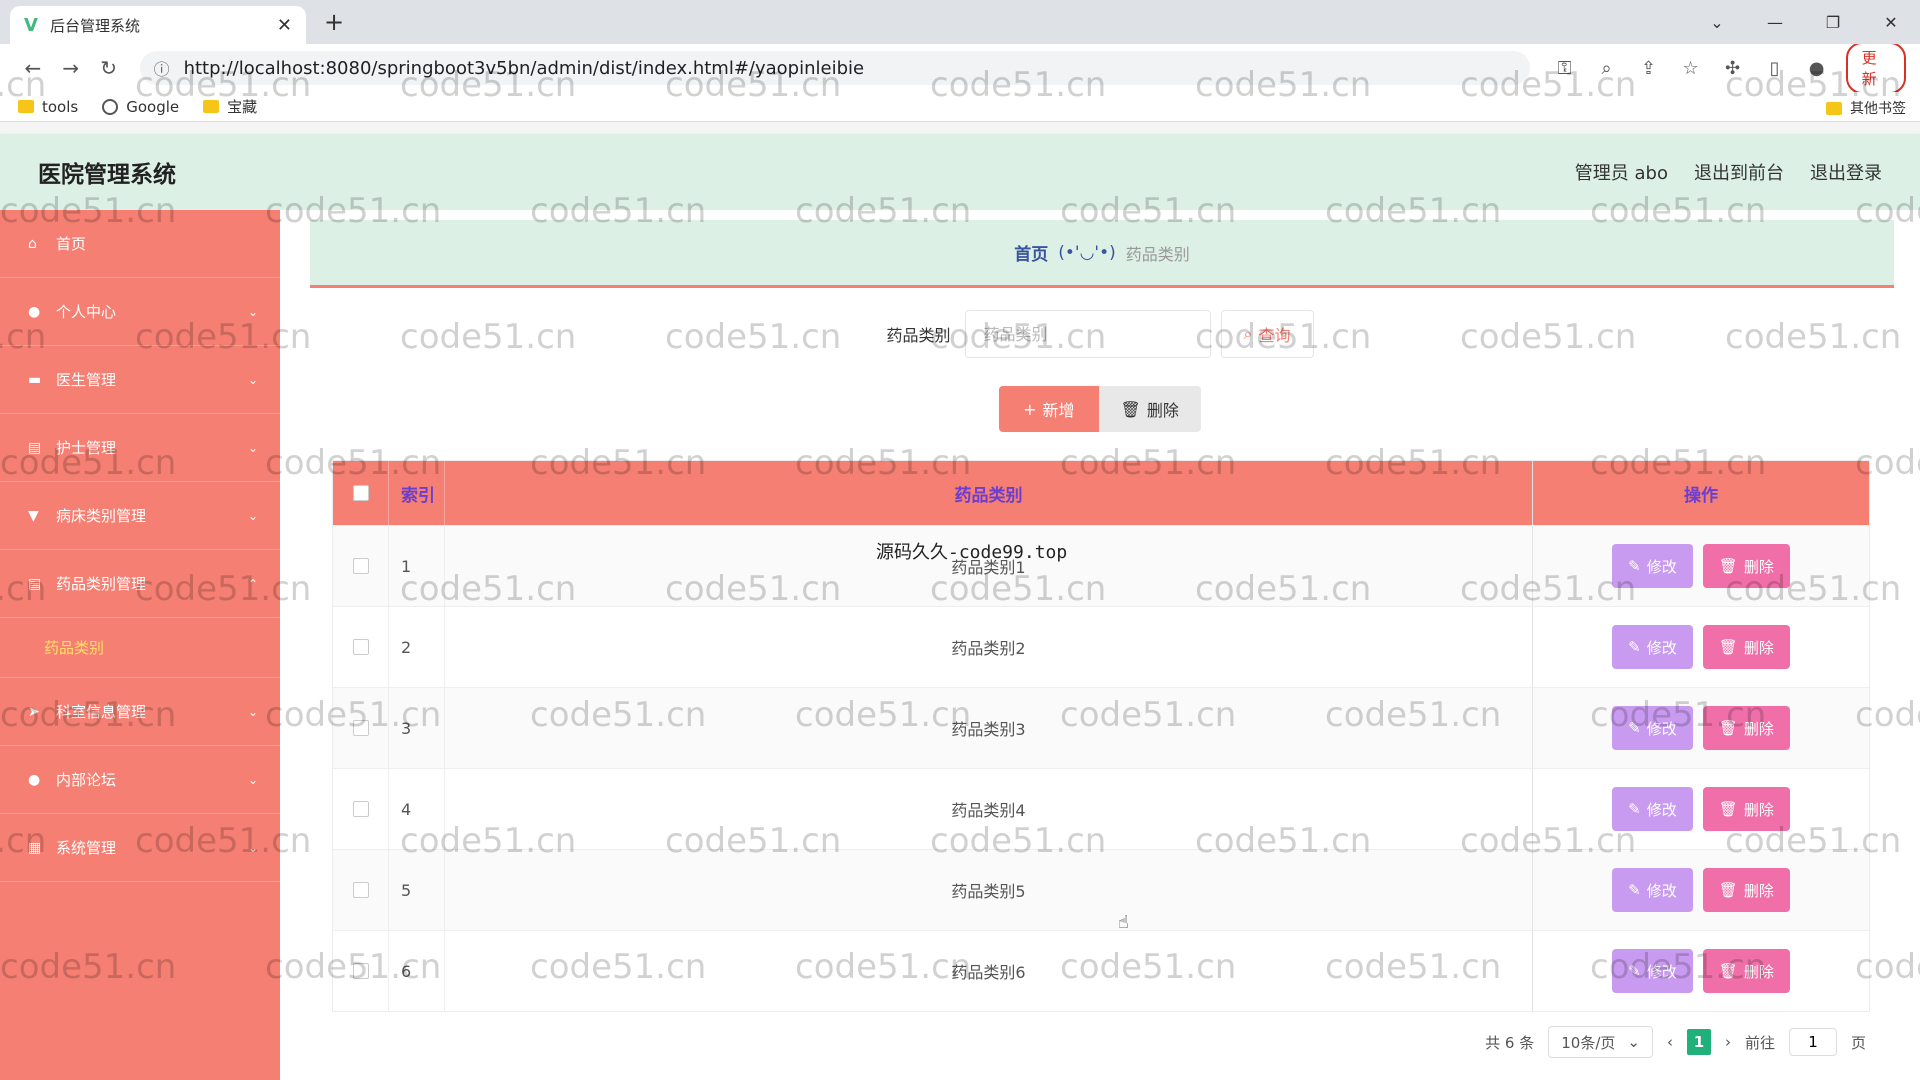 This screenshot has height=1080, width=1920. Describe the element at coordinates (140, 448) in the screenshot. I see `sidebar-item-nurses: ▤ 护士管理 ⌄` at that location.